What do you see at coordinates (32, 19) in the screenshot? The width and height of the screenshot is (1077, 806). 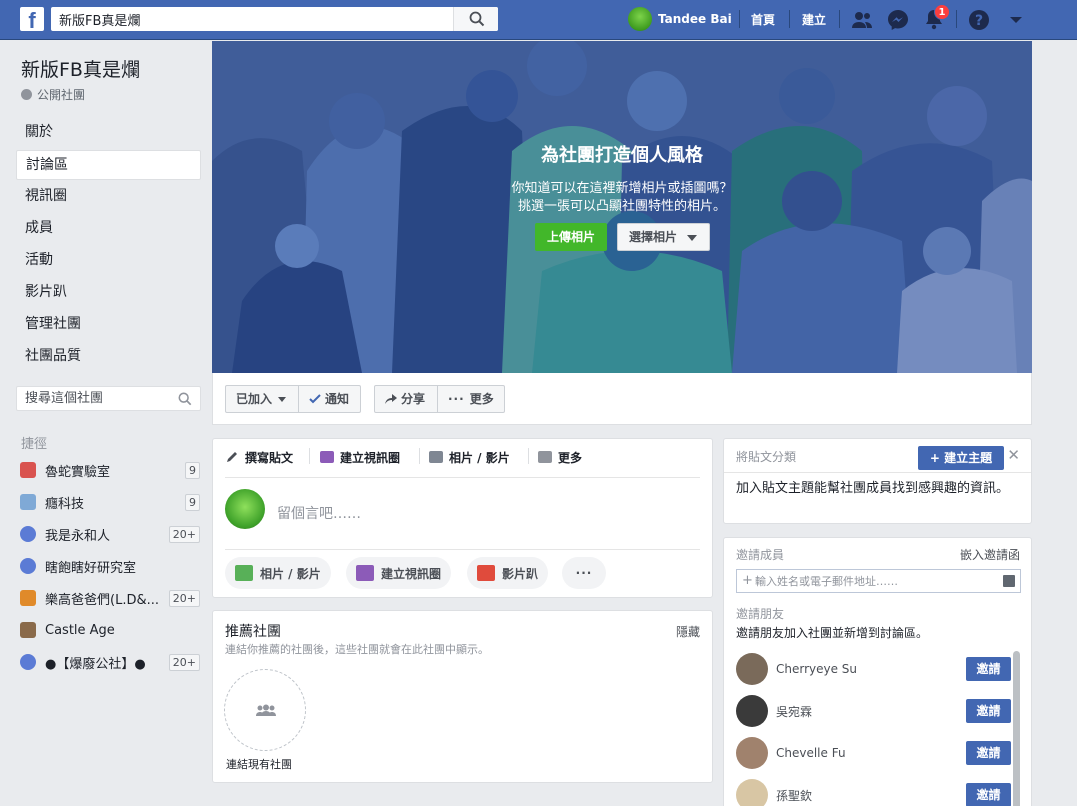 I see `facebook-logo-icon: f` at bounding box center [32, 19].